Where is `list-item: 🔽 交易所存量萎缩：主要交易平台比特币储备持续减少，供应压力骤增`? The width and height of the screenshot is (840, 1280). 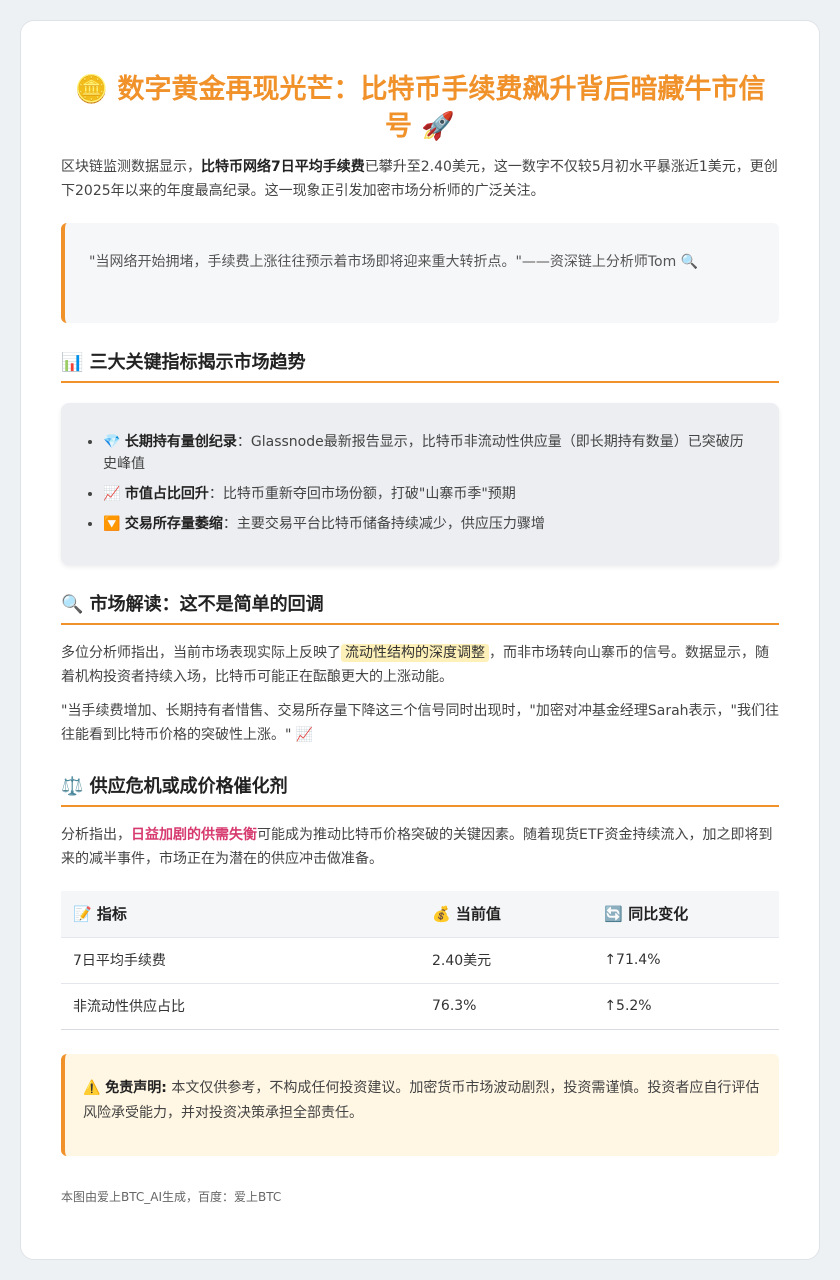 list-item: 🔽 交易所存量萎缩：主要交易平台比特币储备持续减少，供应压力骤增 is located at coordinates (429, 524).